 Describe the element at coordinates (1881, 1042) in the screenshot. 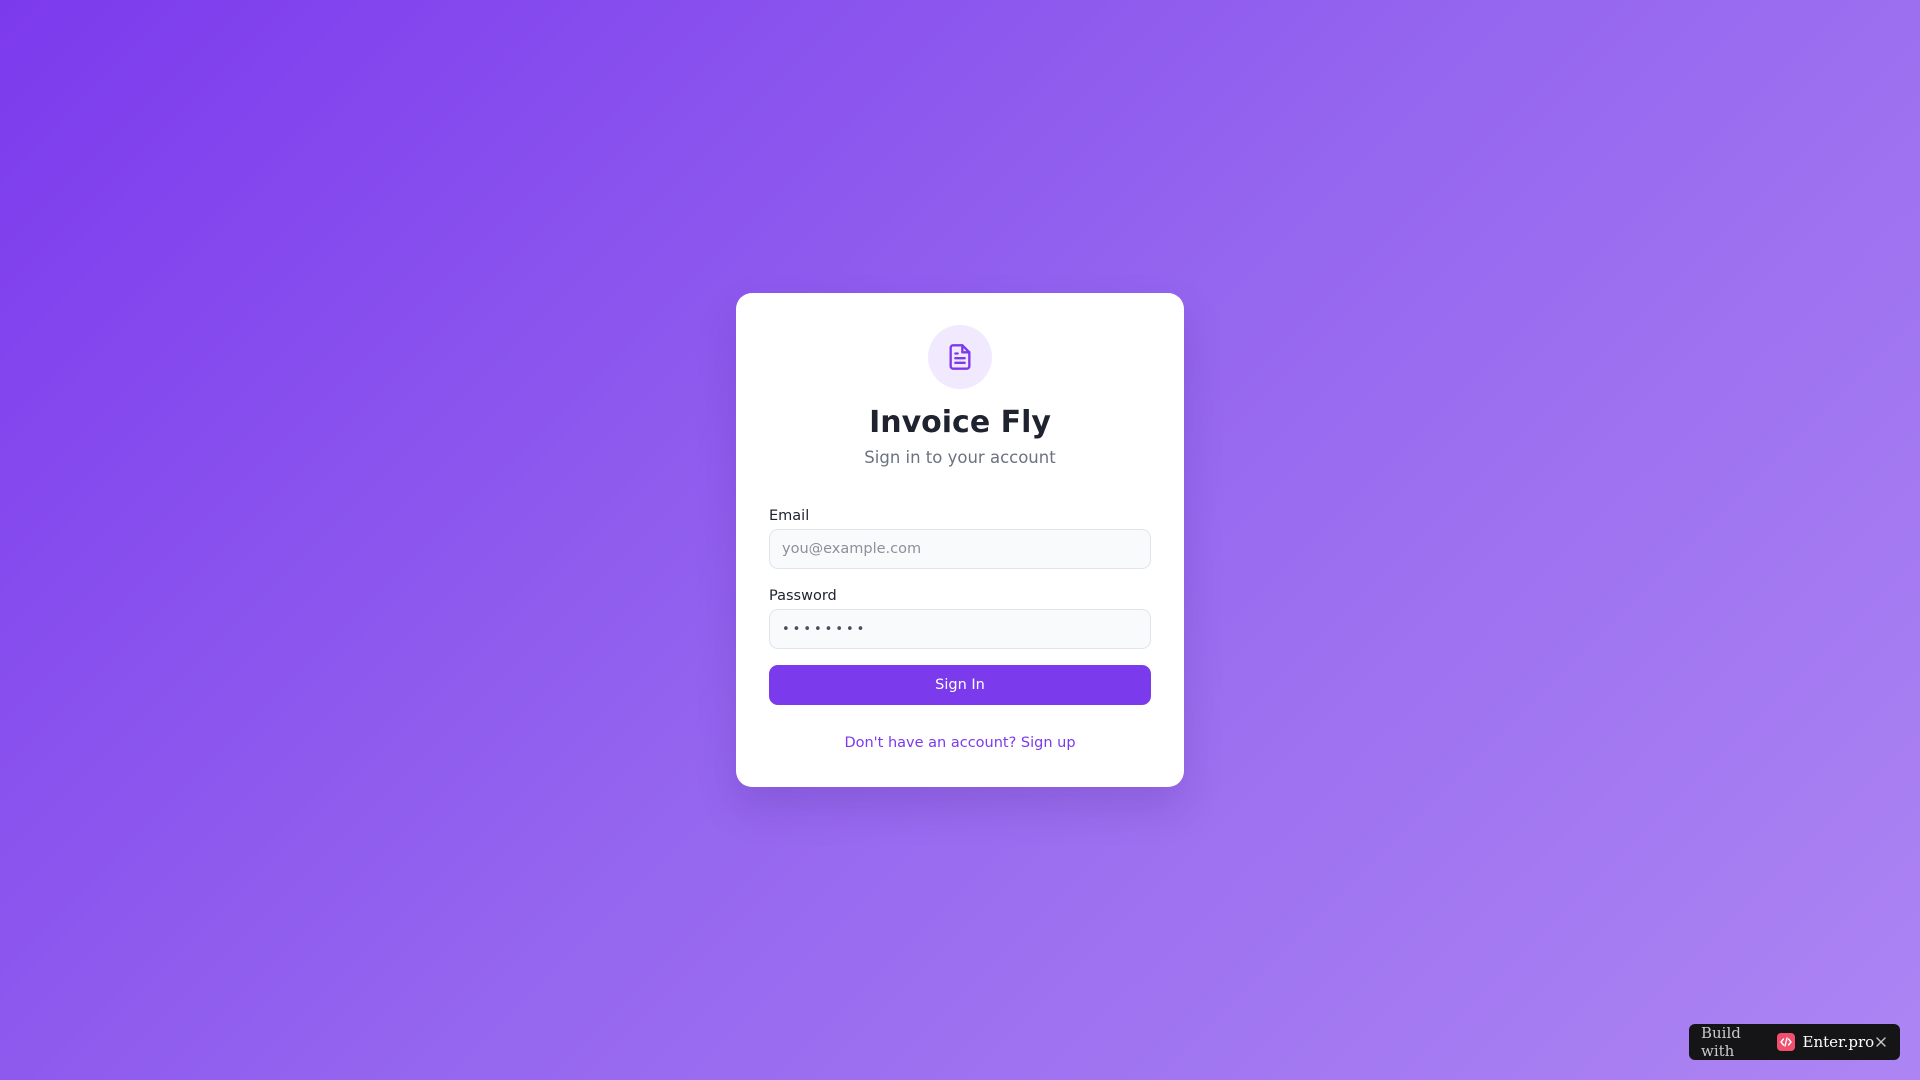

I see `close-icon` at that location.